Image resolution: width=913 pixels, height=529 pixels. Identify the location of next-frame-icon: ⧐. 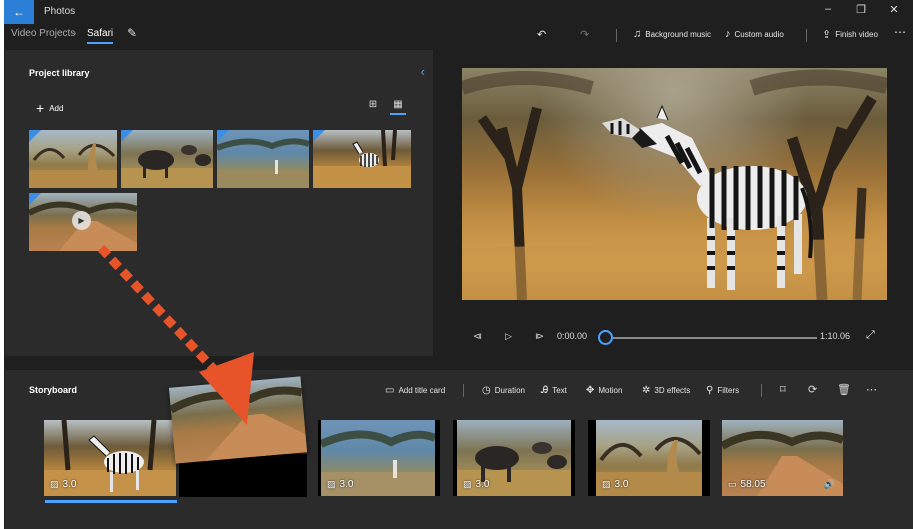
(539, 336).